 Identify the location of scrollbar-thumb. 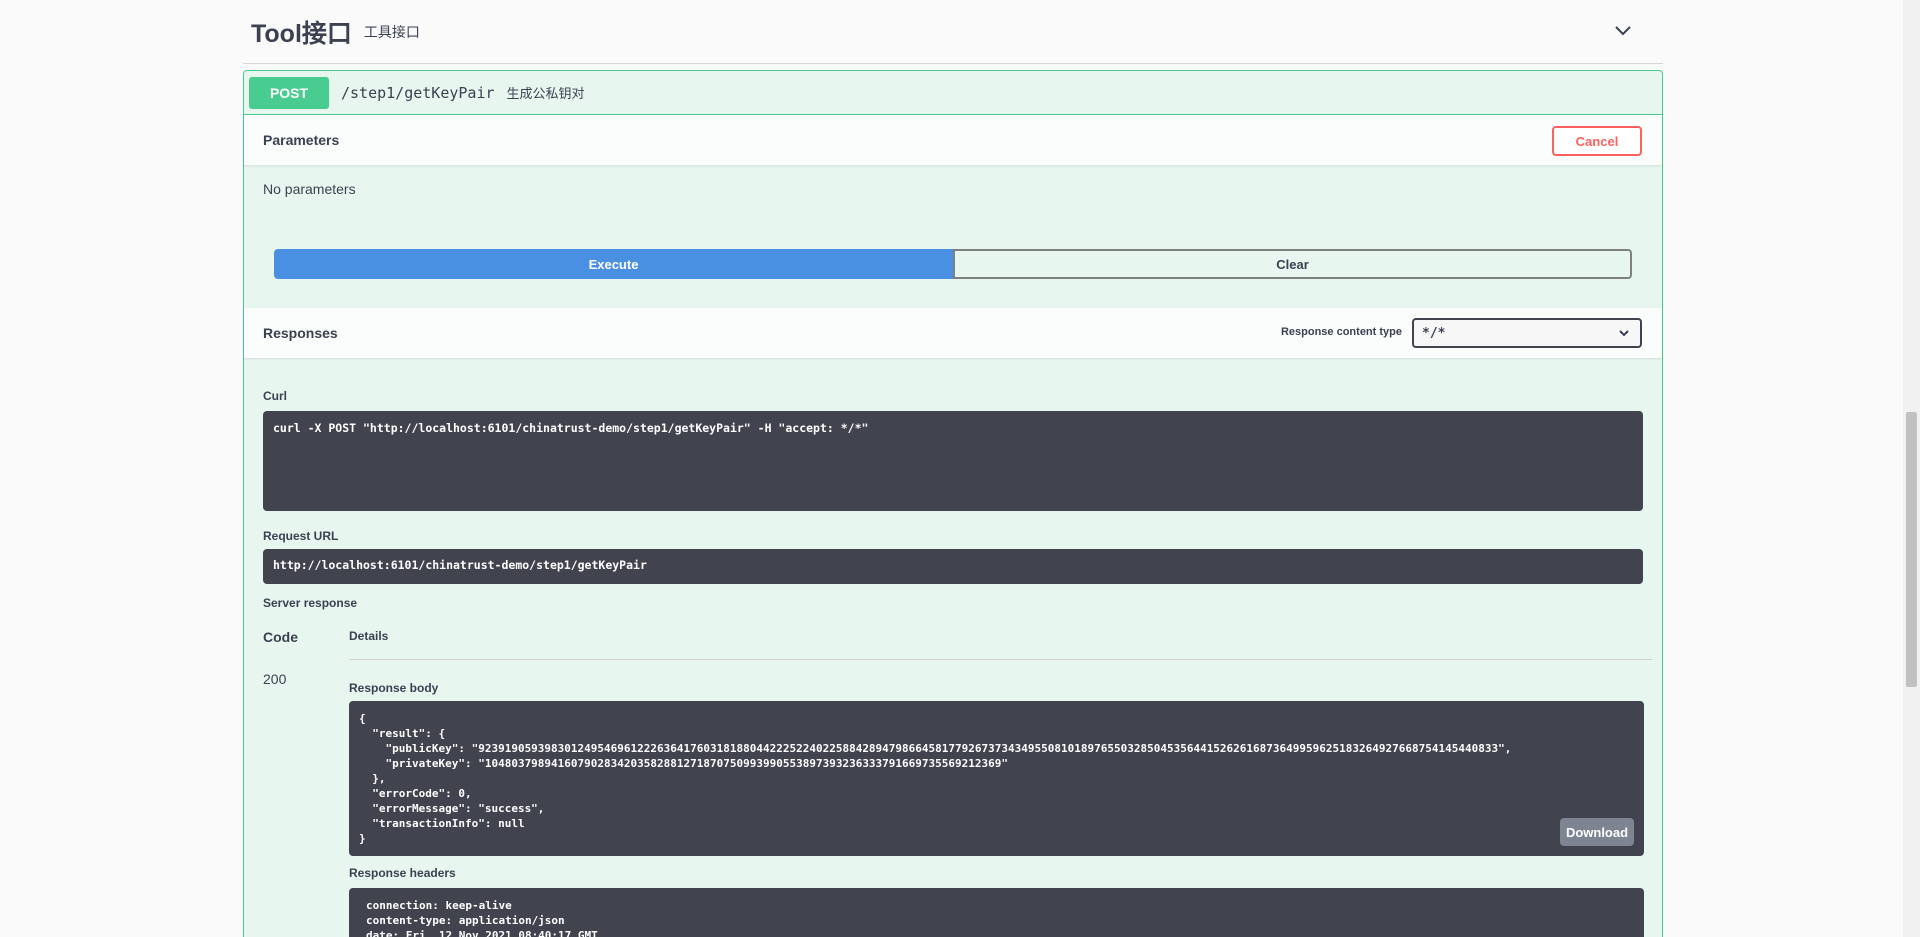
(1911, 549).